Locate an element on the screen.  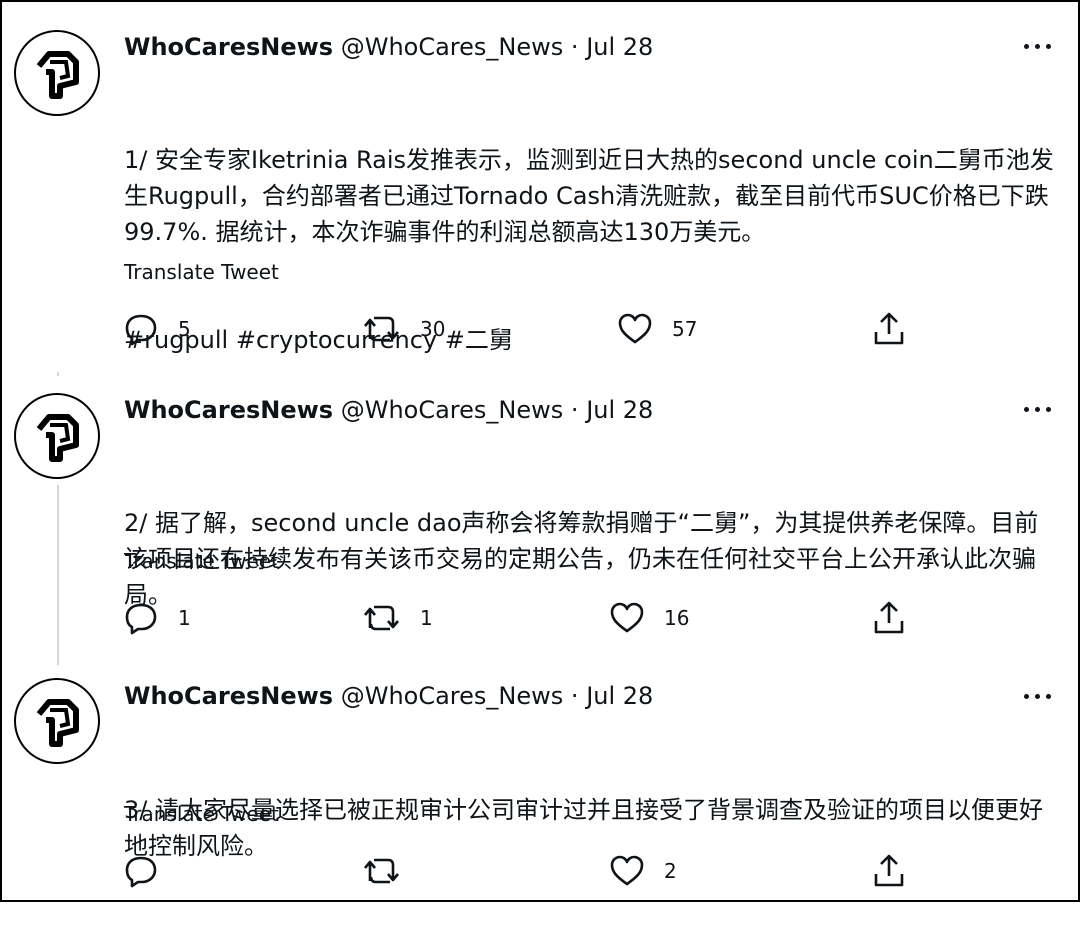
retweet-button: 1 is located at coordinates (398, 618).